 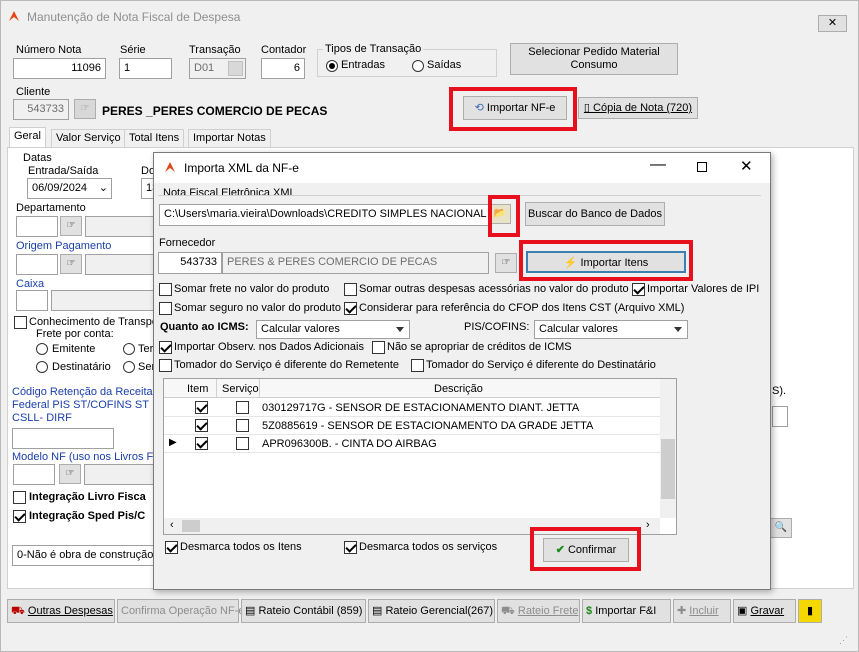 What do you see at coordinates (303, 611) in the screenshot?
I see `rateio-contabil-button: ▤ Rateio Contábil (859)` at bounding box center [303, 611].